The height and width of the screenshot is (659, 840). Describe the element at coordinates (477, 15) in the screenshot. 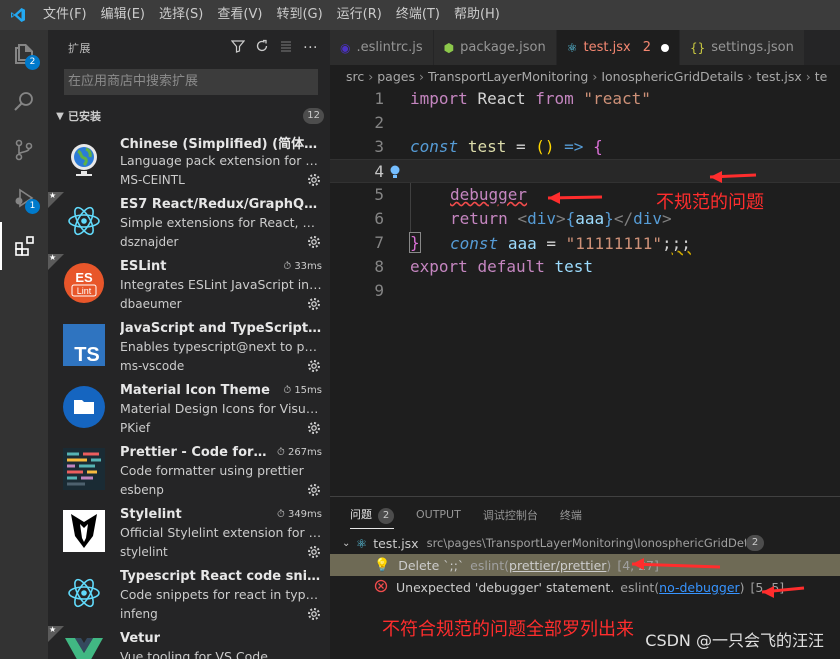

I see `menu-item: 帮助(H)` at that location.